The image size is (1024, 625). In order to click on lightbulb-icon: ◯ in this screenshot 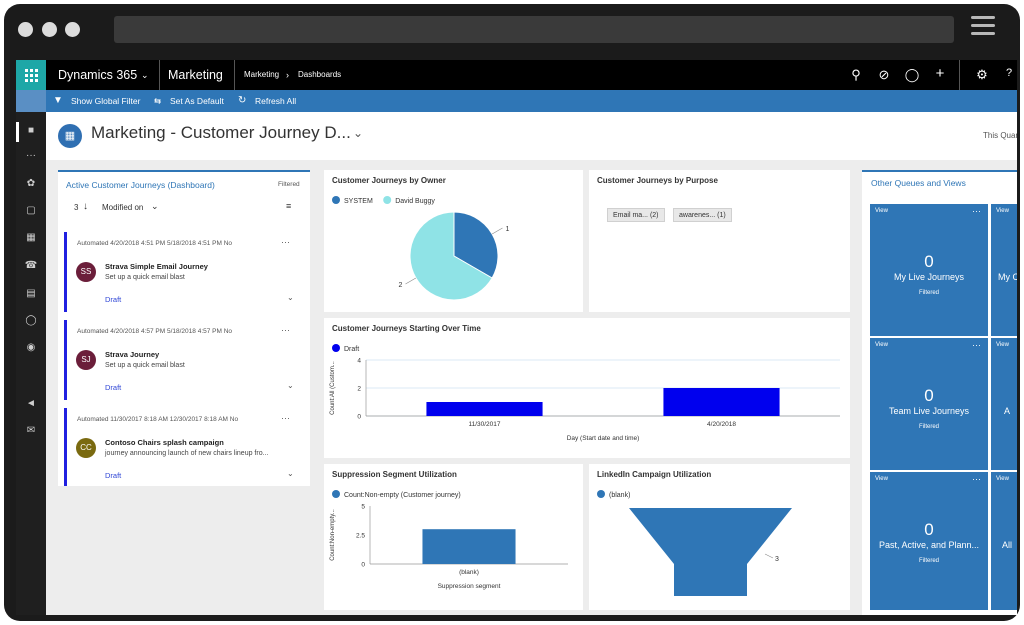, I will do `click(912, 75)`.